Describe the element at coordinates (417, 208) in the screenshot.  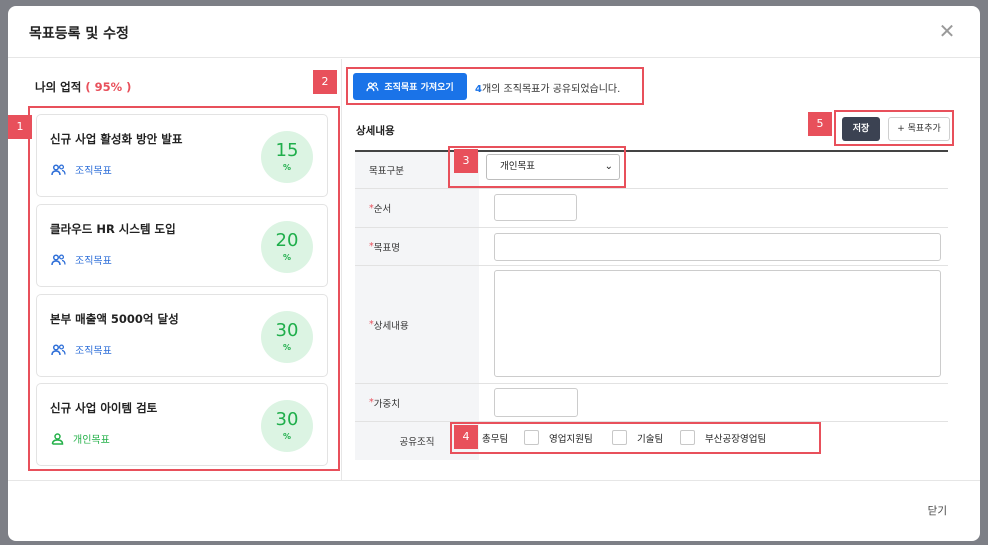
I see `order-label: * 순서` at that location.